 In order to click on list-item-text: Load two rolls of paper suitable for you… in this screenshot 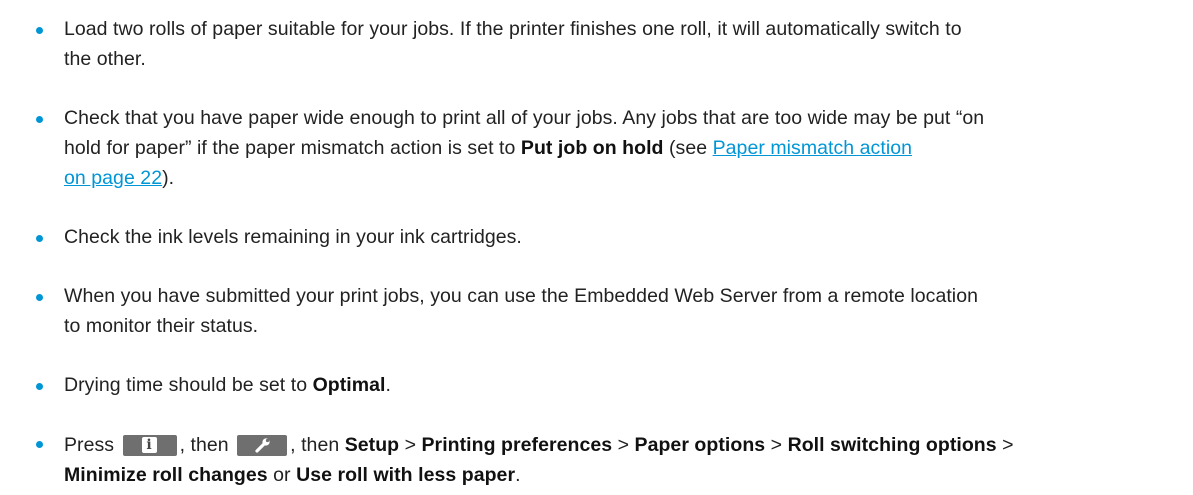, I will do `click(621, 44)`.